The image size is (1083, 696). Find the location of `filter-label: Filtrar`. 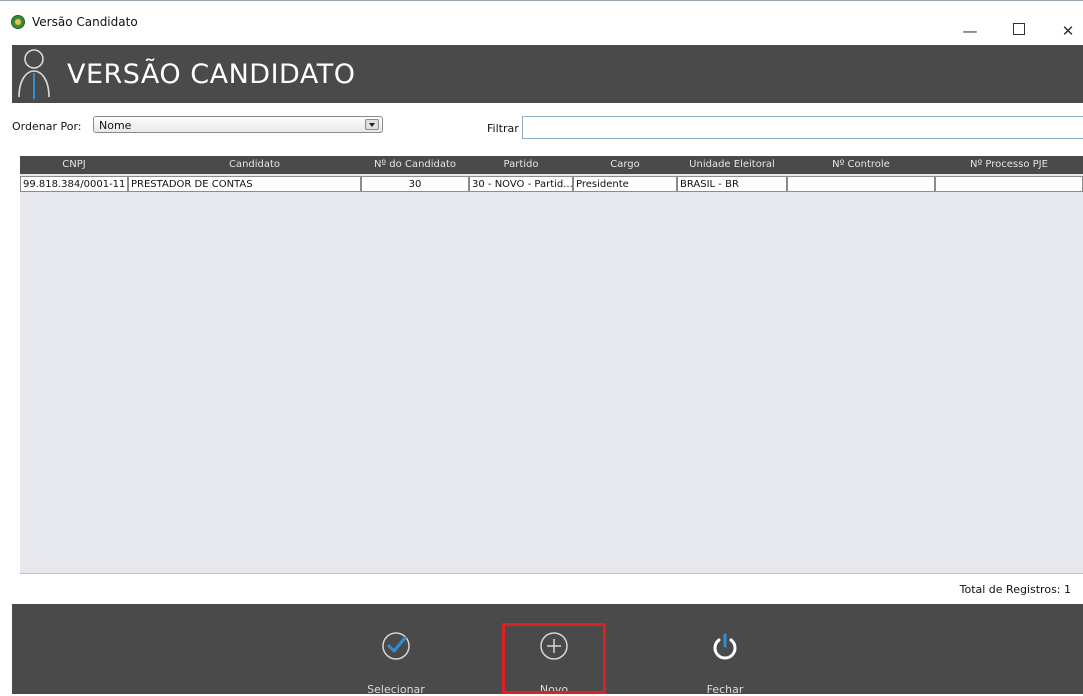

filter-label: Filtrar is located at coordinates (503, 128).